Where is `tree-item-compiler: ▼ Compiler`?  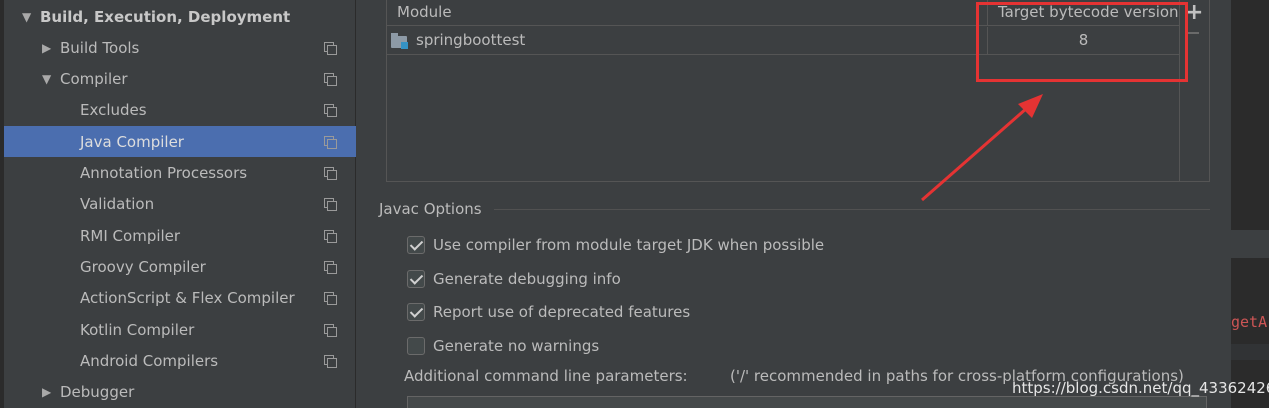
tree-item-compiler: ▼ Compiler is located at coordinates (180, 78).